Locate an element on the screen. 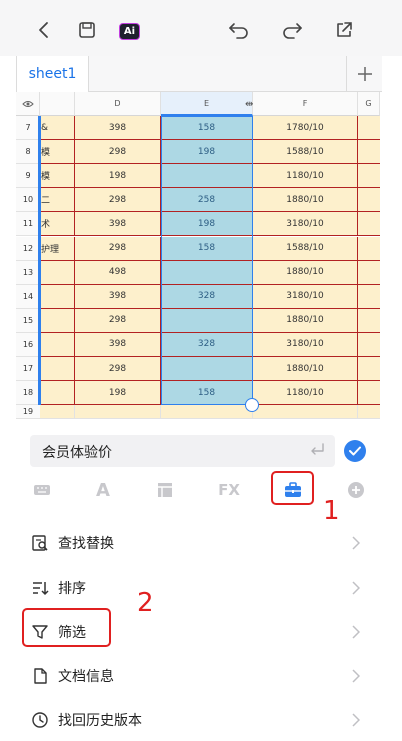  save-icon is located at coordinates (87, 30).